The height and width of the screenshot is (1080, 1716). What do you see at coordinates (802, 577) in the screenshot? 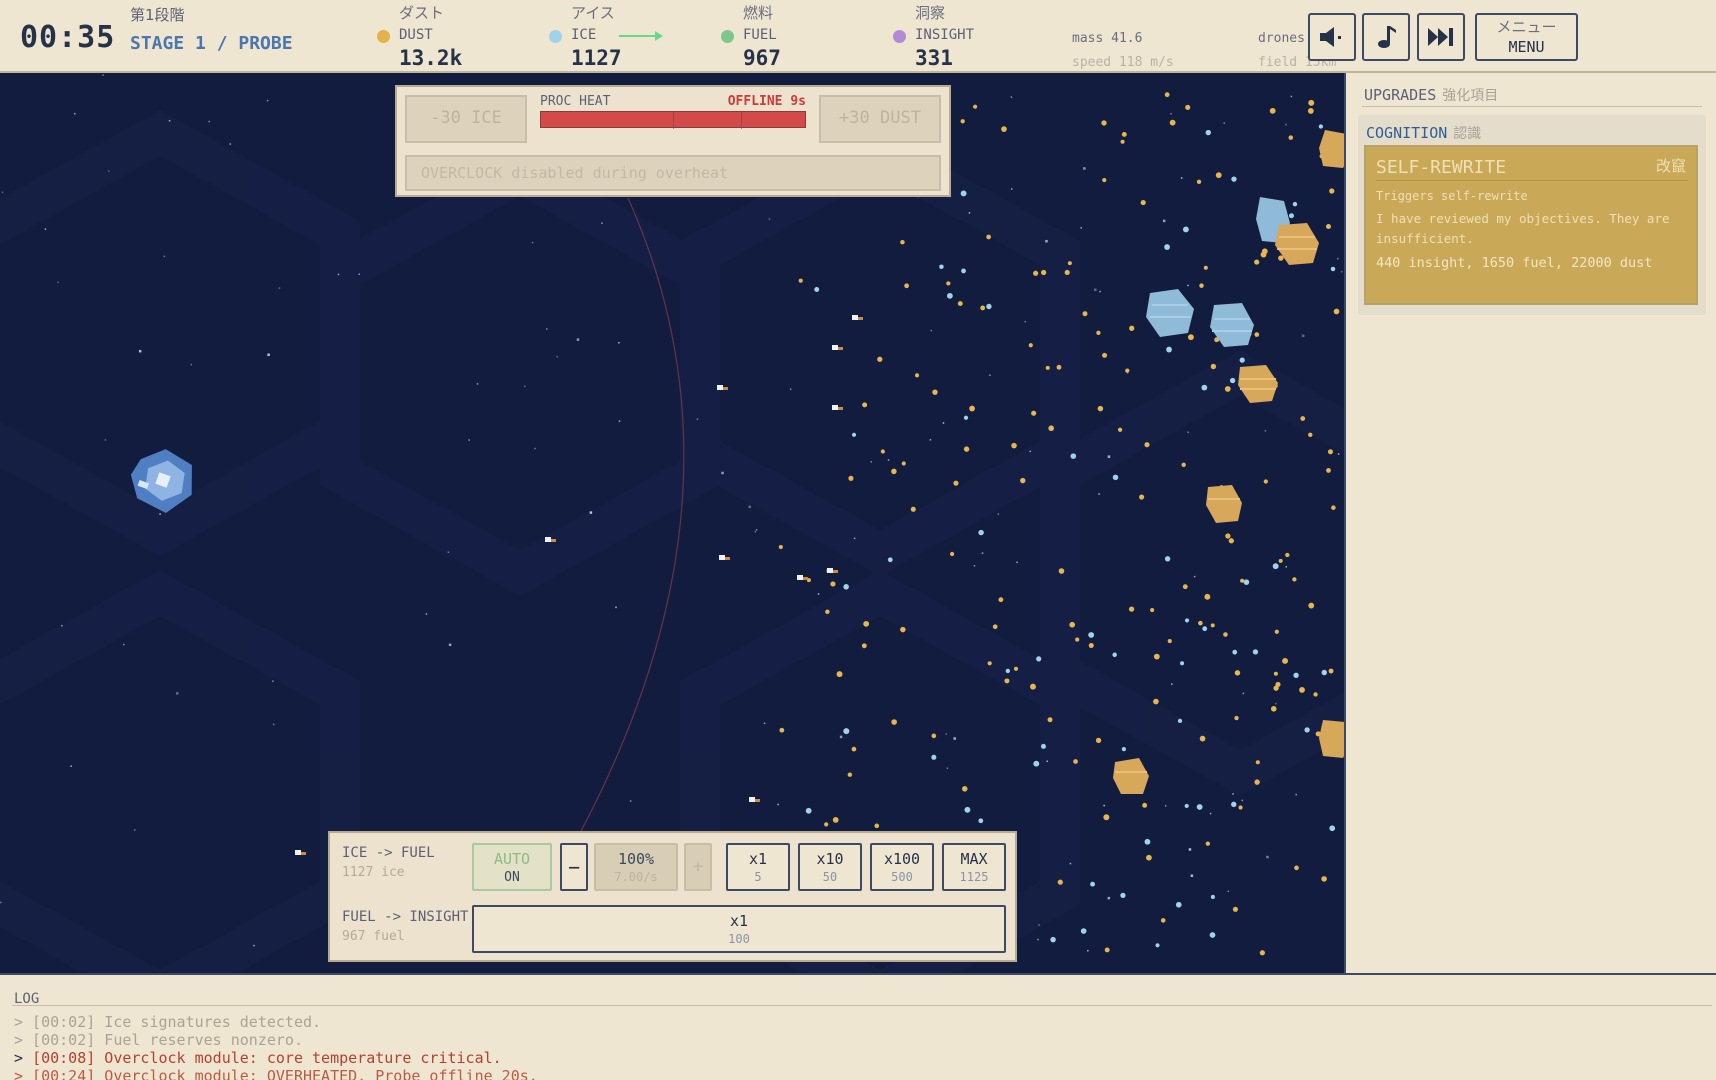
I see `drone` at bounding box center [802, 577].